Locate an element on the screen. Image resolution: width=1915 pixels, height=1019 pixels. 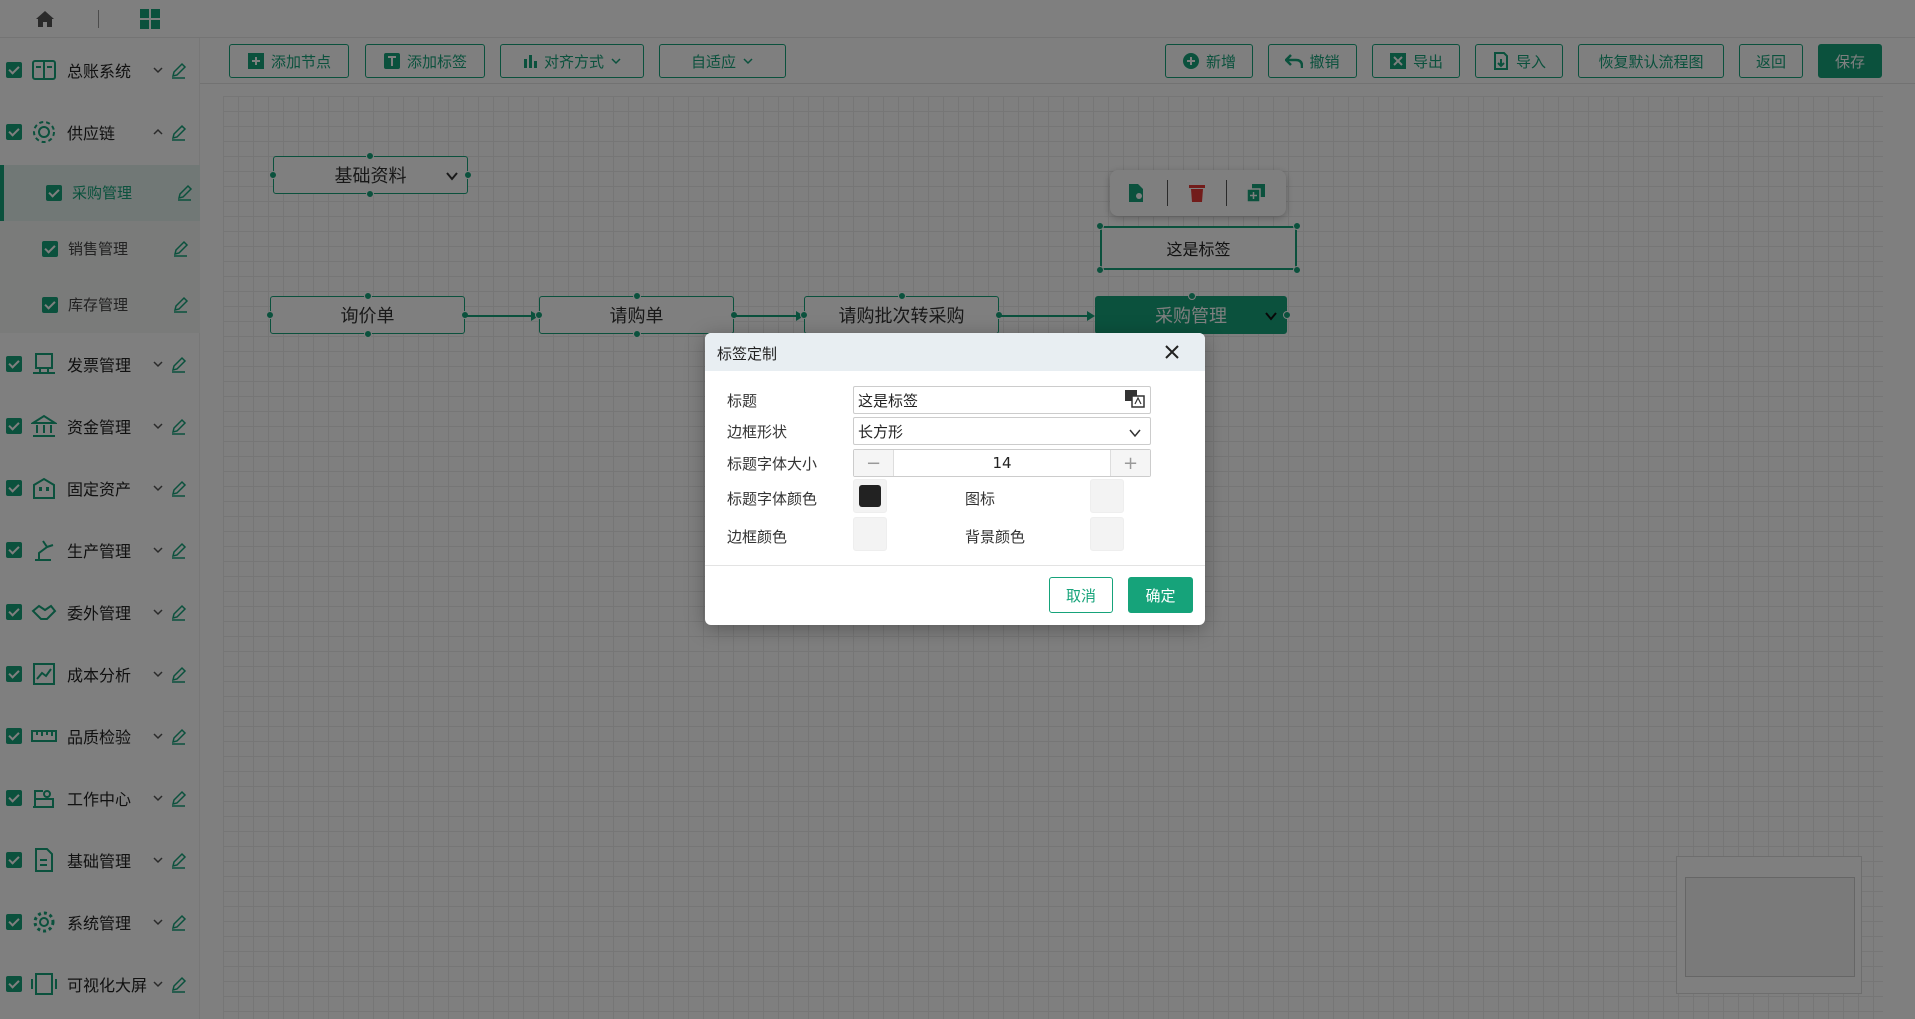
title-field-label: 标题 is located at coordinates (742, 401).